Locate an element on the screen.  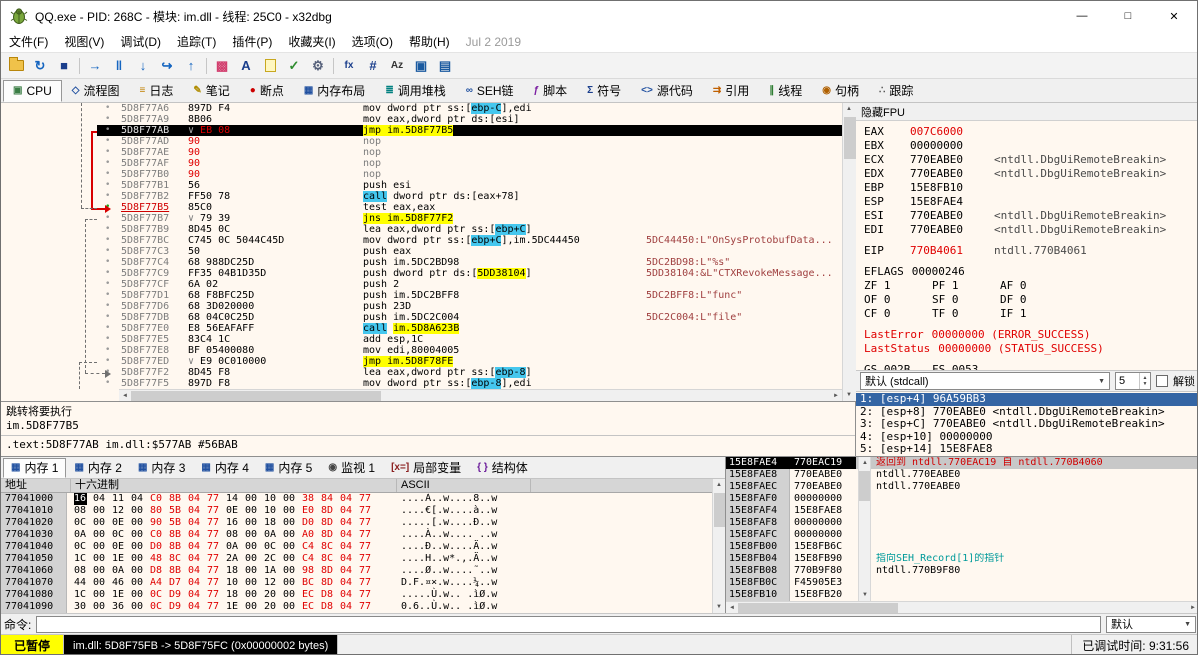
stack-row: 15E8FAEC 770EABE0 ntdll.770EABE0 is located at coordinates (961, 487).